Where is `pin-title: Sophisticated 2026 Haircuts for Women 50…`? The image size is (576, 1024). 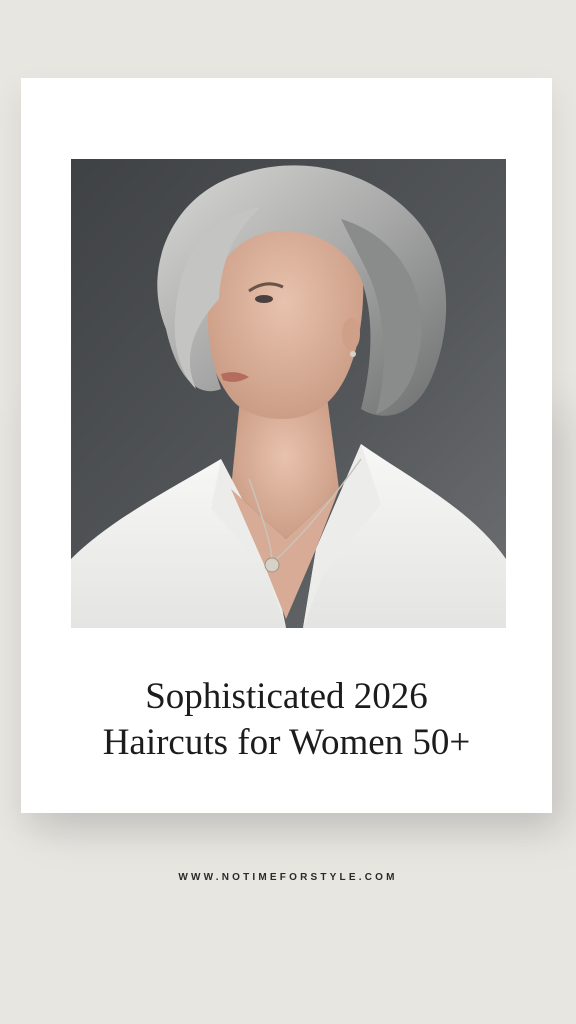
pin-title: Sophisticated 2026 Haircuts for Women 50… is located at coordinates (286, 720).